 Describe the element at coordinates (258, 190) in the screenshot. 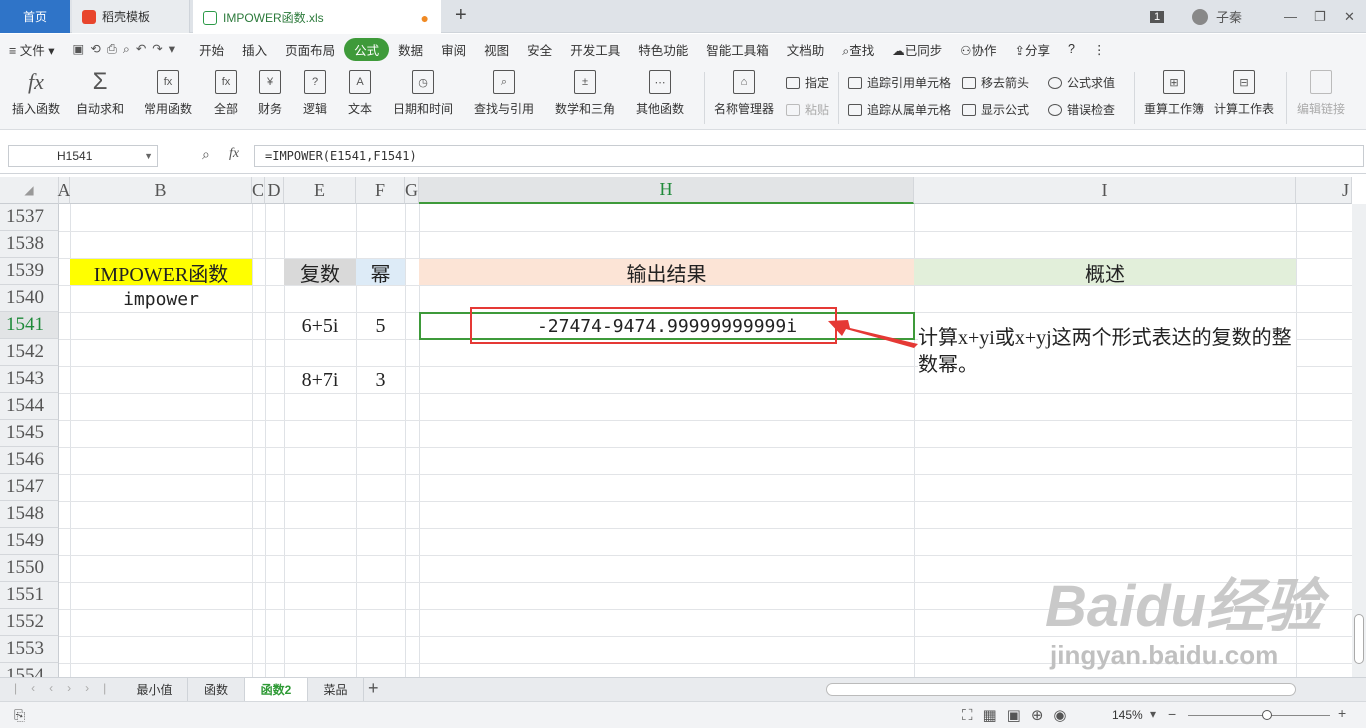

I see `col-header-c: C` at that location.